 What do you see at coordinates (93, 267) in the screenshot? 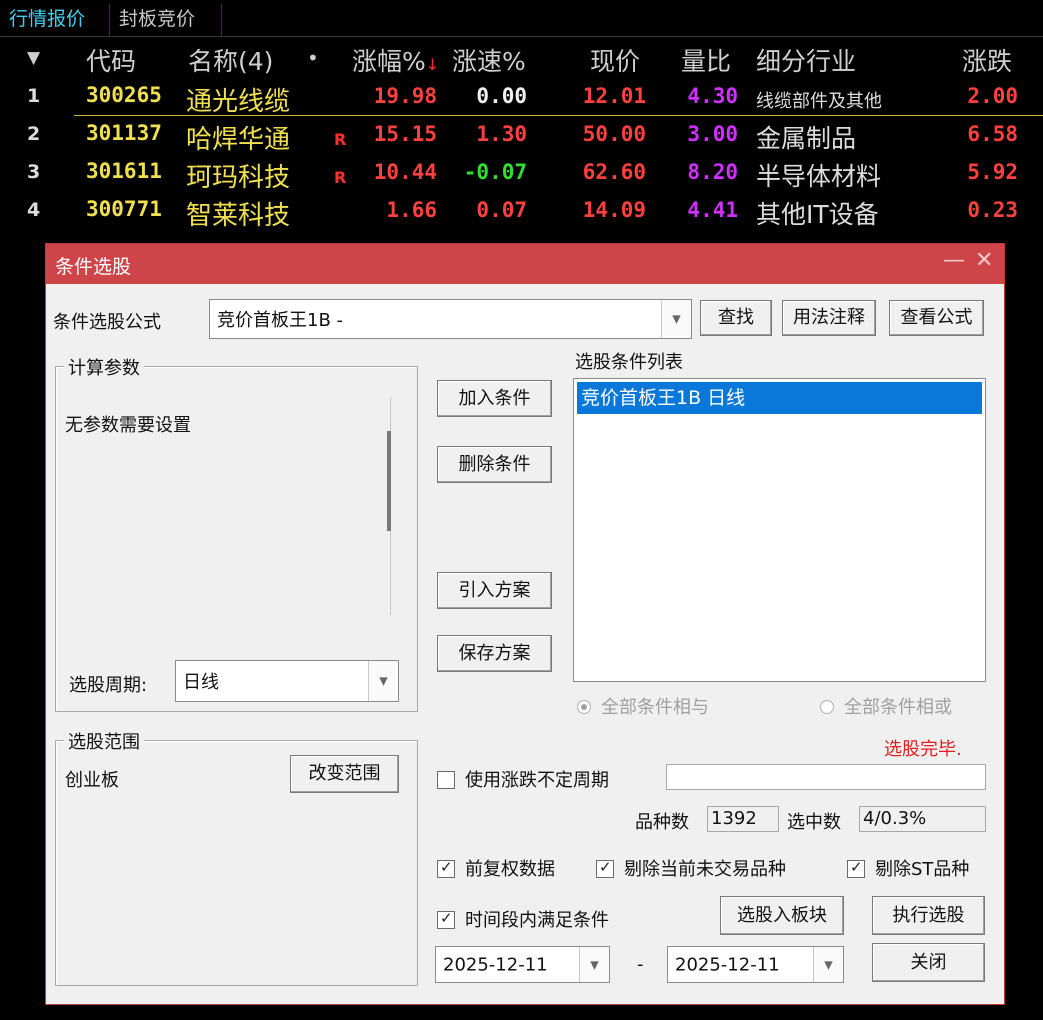
I see `dialog-title: 条件选股` at bounding box center [93, 267].